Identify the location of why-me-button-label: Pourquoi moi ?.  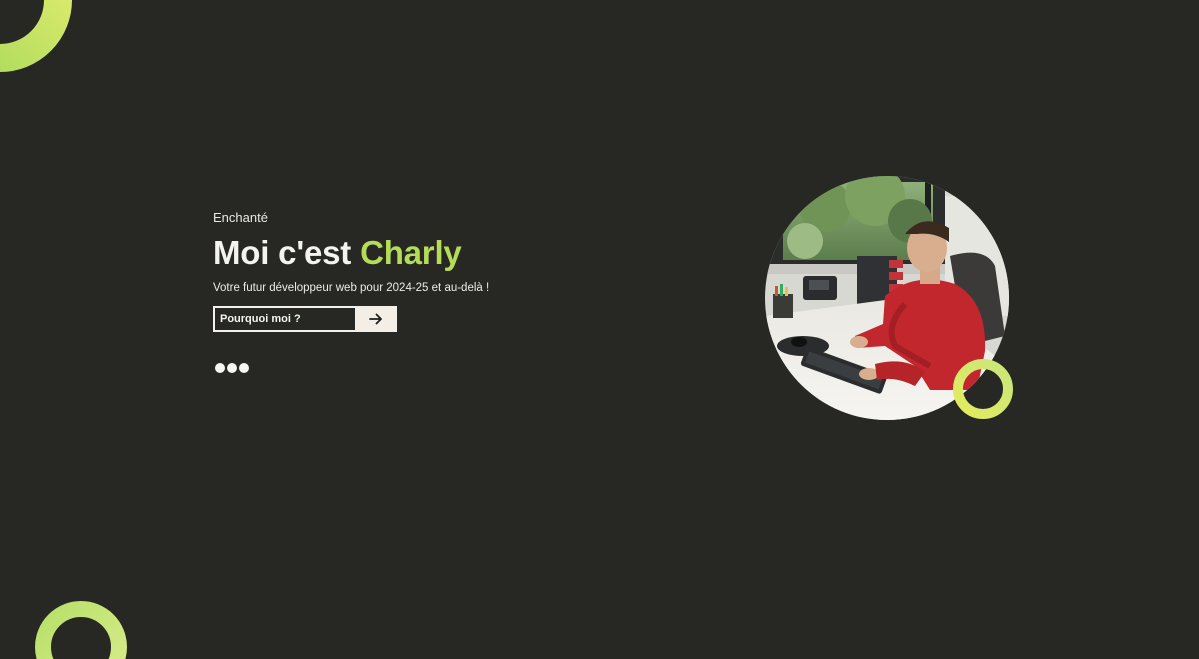
(284, 319).